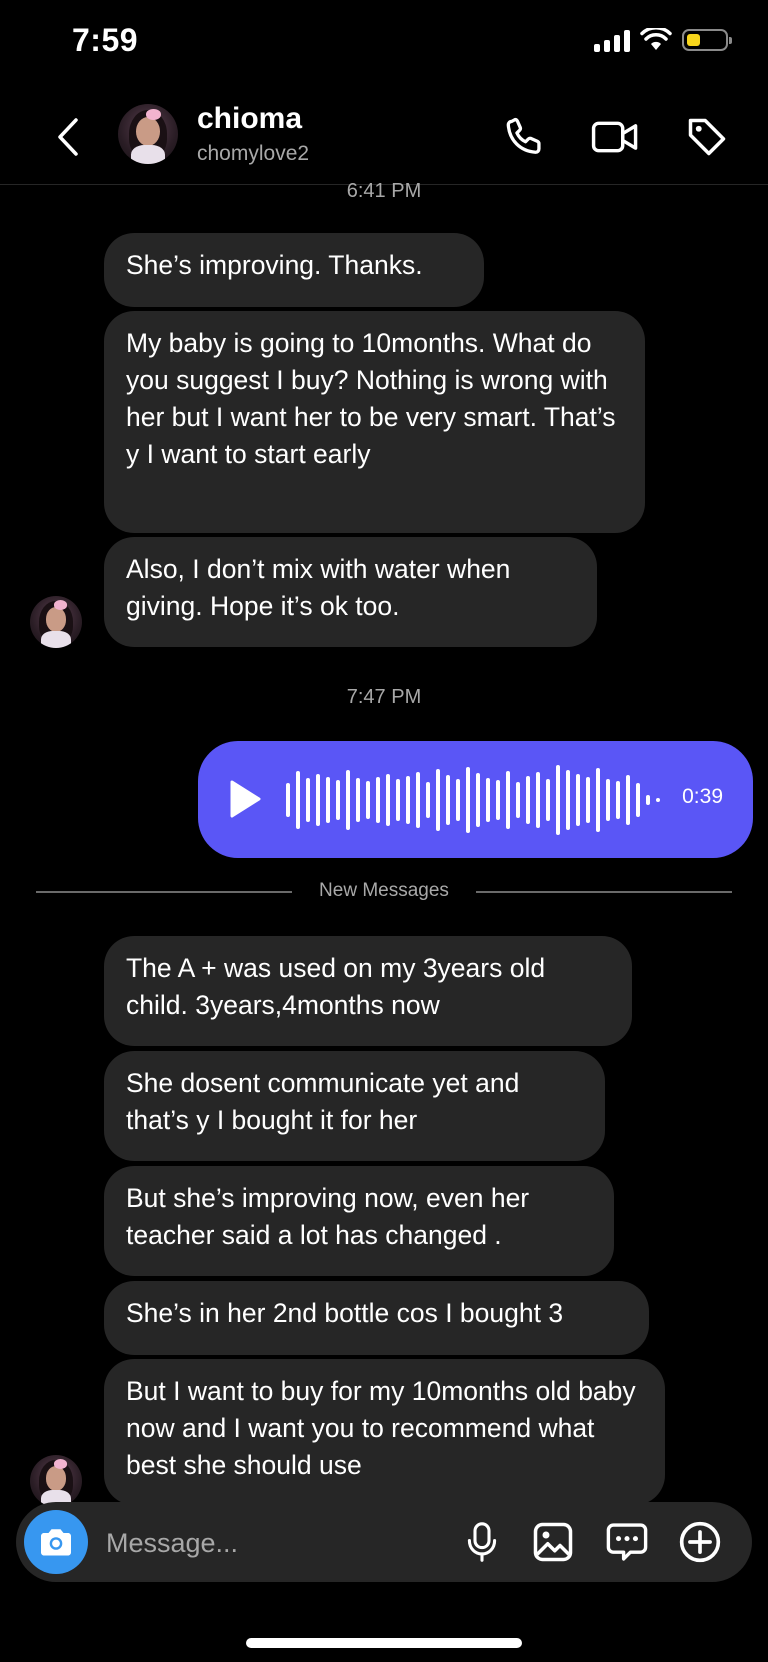 The image size is (768, 1662). Describe the element at coordinates (148, 134) in the screenshot. I see `contact-avatar` at that location.